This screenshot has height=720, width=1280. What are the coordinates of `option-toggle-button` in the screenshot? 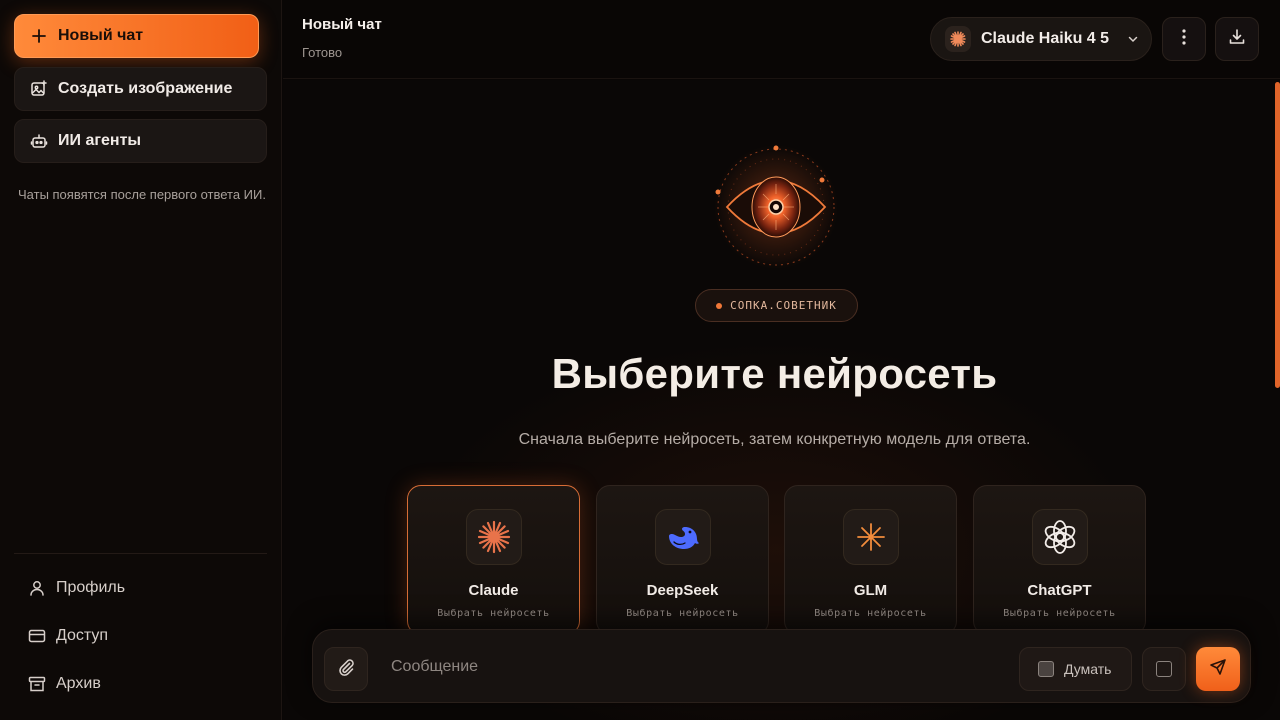 It's located at (1164, 669).